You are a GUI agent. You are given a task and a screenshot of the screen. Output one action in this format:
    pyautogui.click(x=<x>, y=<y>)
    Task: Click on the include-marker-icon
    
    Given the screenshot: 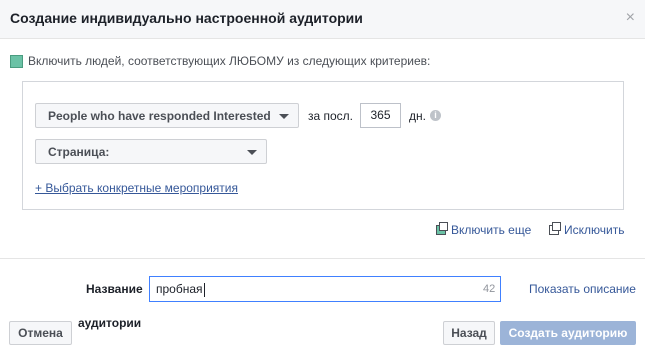 What is the action you would take?
    pyautogui.click(x=16, y=61)
    